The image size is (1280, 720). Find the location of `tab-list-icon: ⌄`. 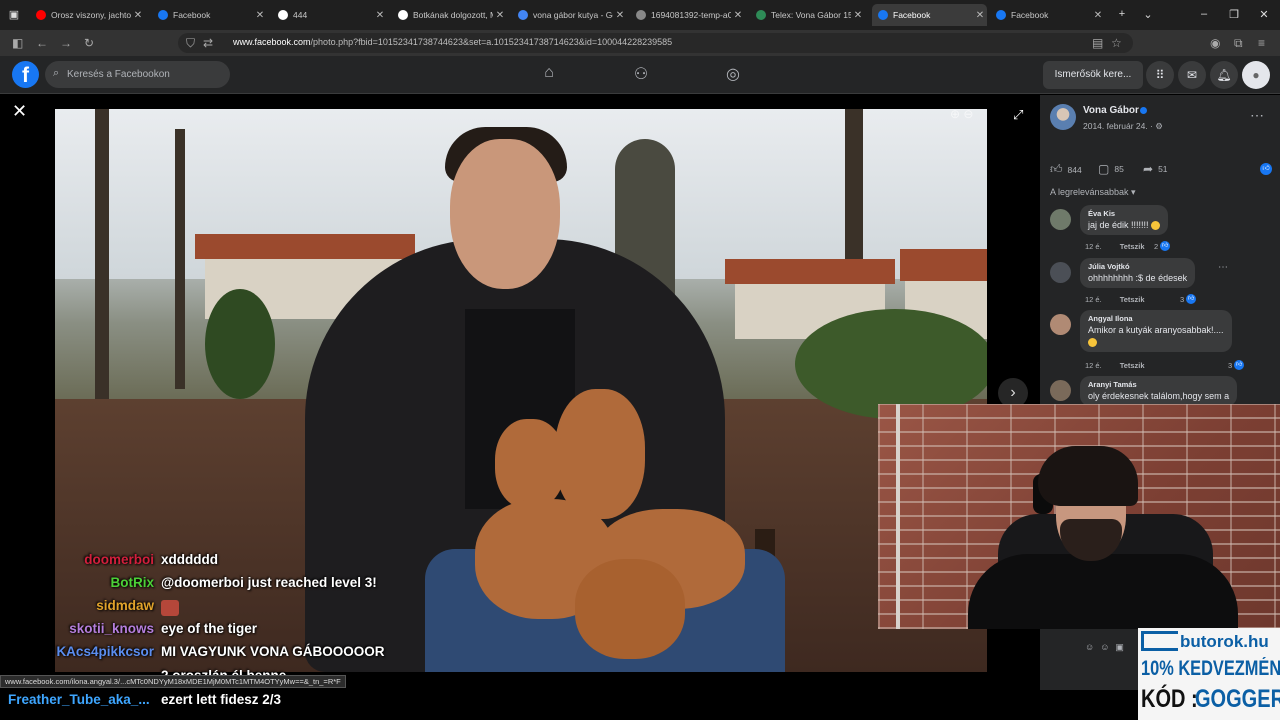

tab-list-icon: ⌄ is located at coordinates (1148, 14).